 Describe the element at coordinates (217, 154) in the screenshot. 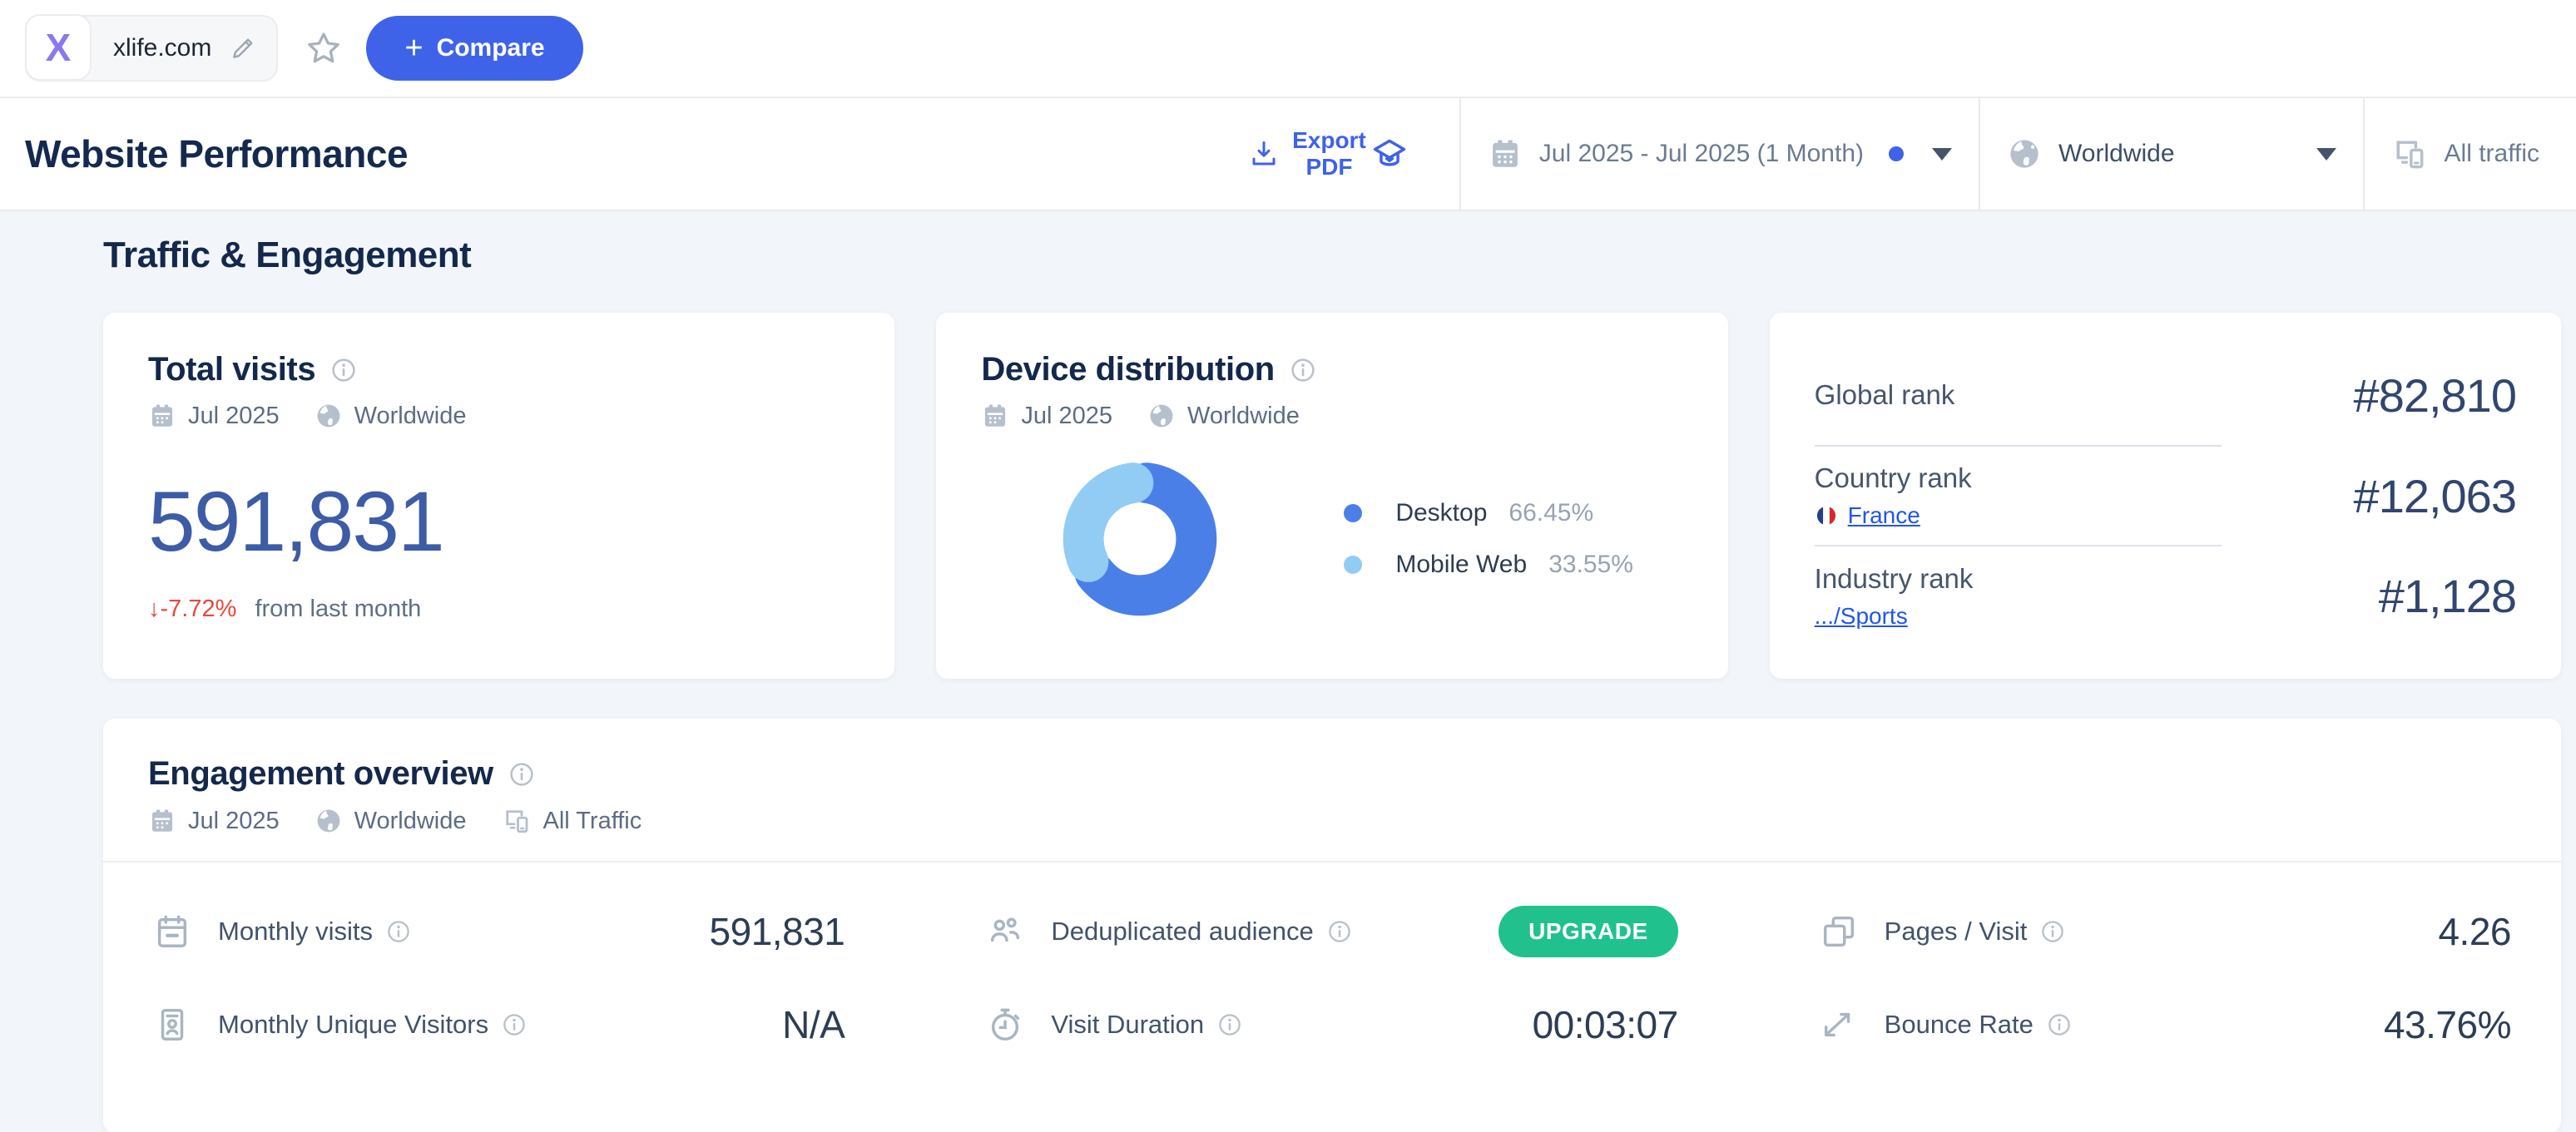

I see `page-title: Website Performance` at that location.